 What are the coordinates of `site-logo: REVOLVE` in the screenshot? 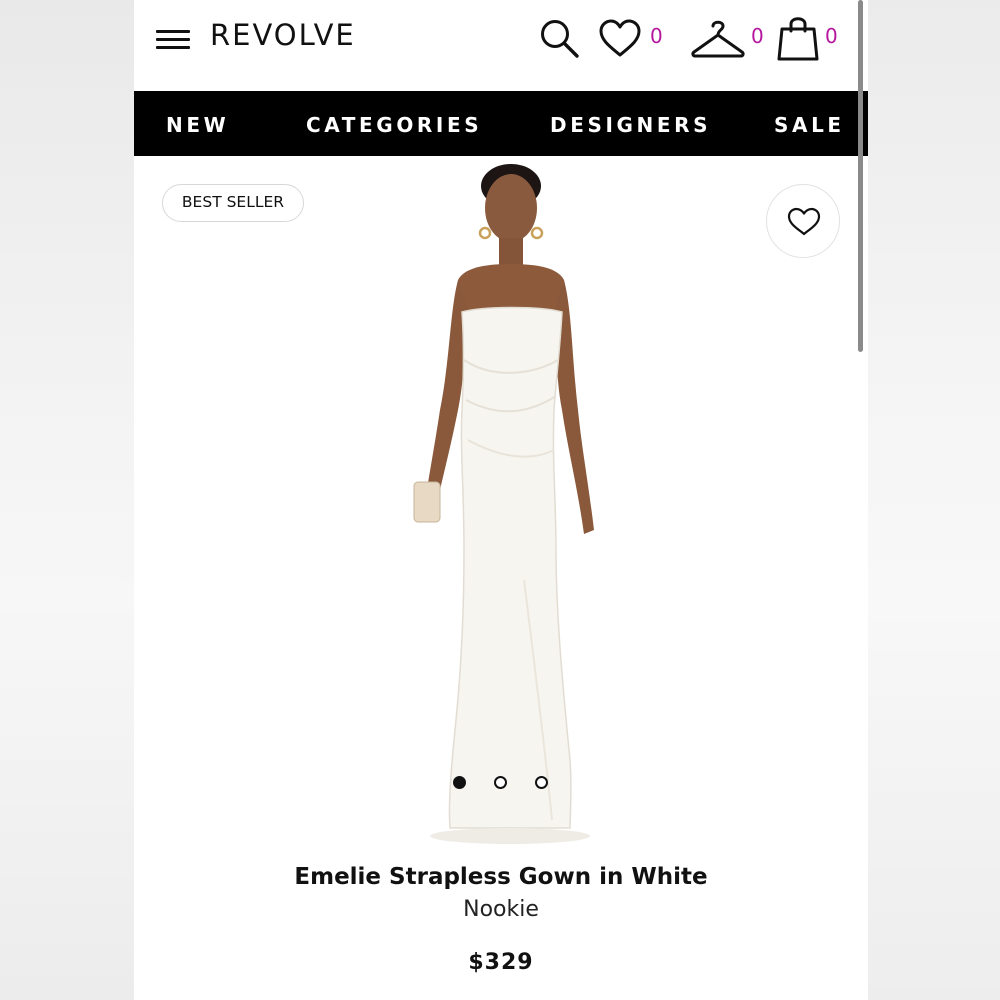 It's located at (283, 35).